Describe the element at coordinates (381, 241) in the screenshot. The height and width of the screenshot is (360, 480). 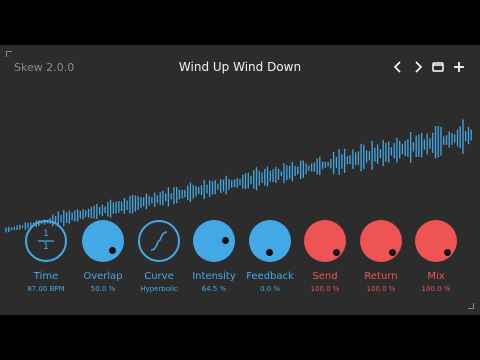
I see `return-knob` at that location.